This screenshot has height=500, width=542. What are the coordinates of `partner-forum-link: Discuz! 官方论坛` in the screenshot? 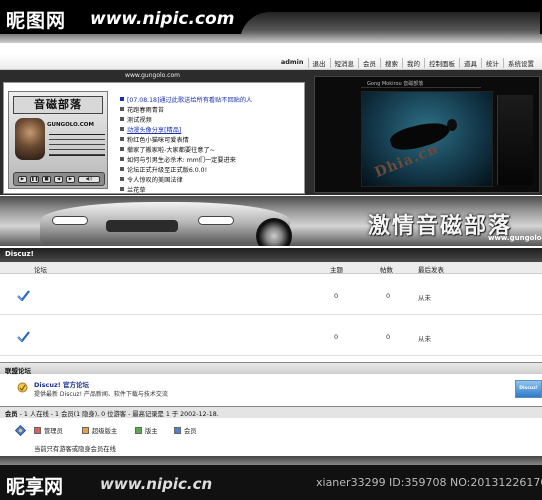 It's located at (61, 384).